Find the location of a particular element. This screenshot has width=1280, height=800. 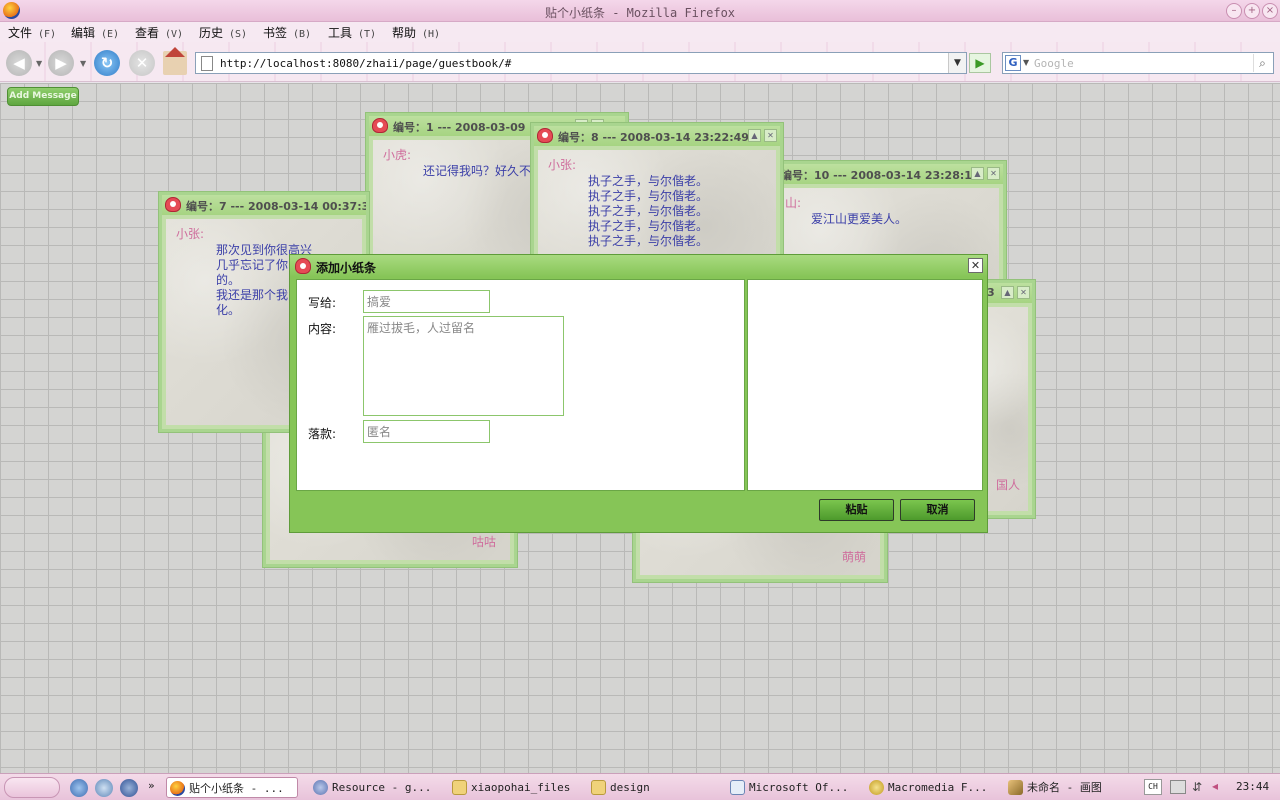

note-title: 编号：10 --- 2008-03-14 23:28:17 is located at coordinates (880, 175).